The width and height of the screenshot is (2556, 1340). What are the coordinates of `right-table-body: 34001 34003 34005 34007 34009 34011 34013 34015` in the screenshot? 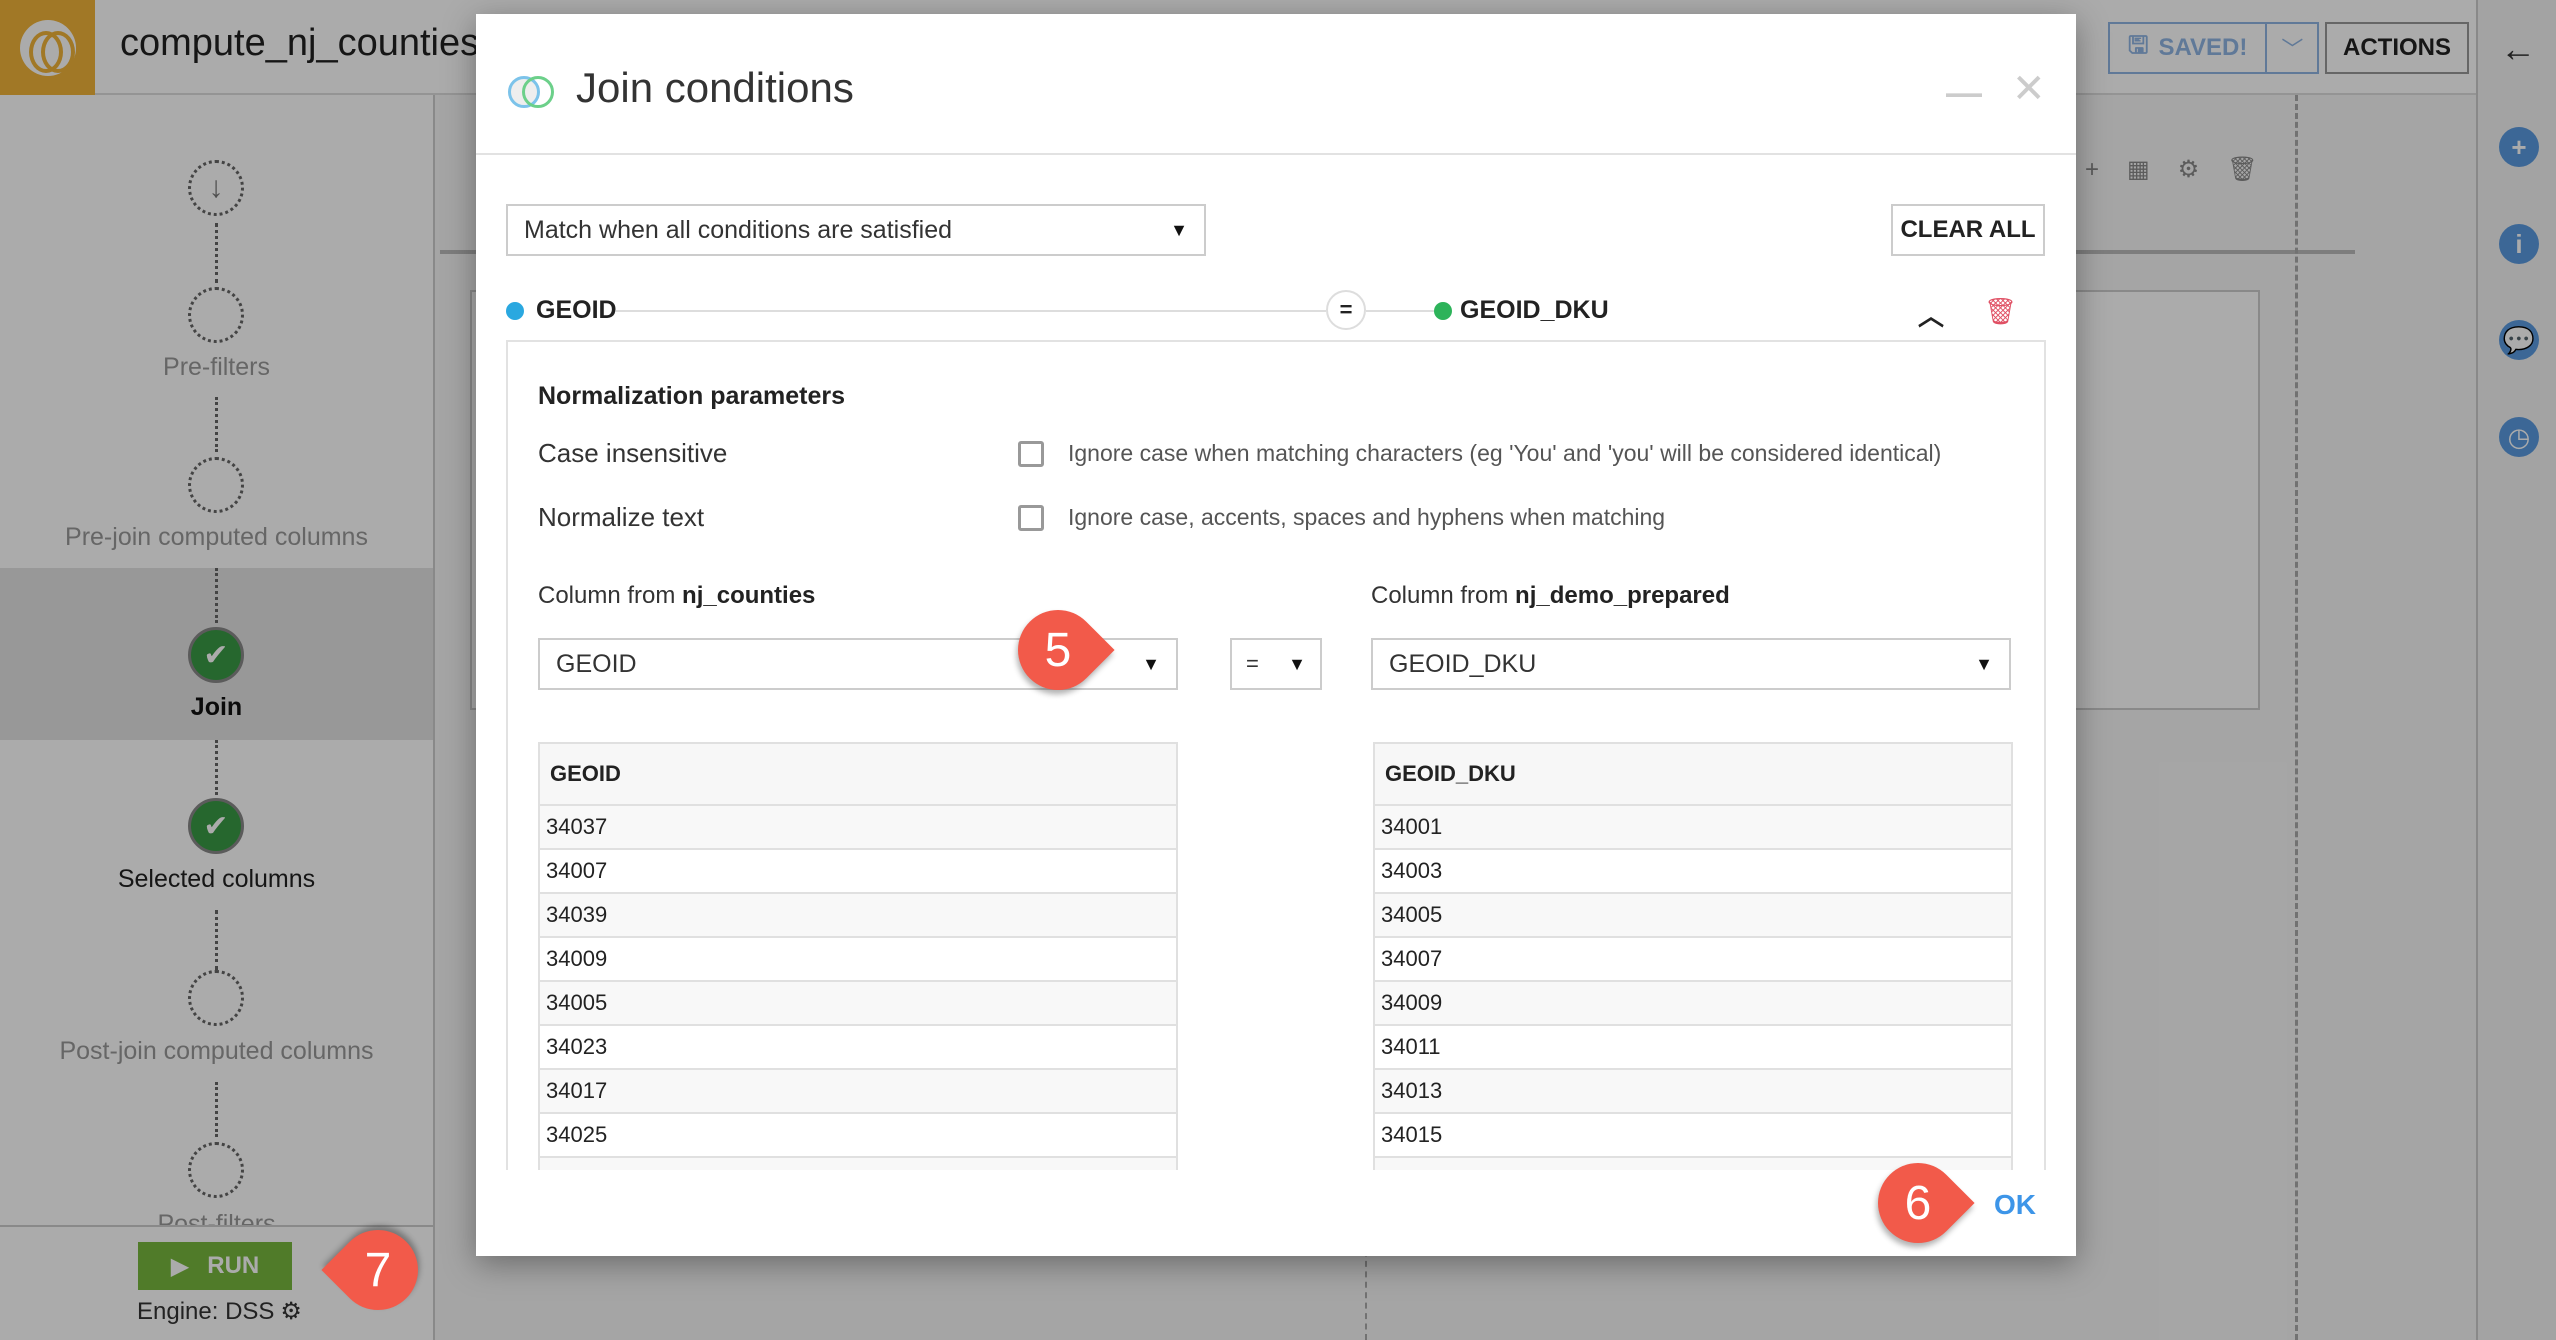 It's located at (1693, 988).